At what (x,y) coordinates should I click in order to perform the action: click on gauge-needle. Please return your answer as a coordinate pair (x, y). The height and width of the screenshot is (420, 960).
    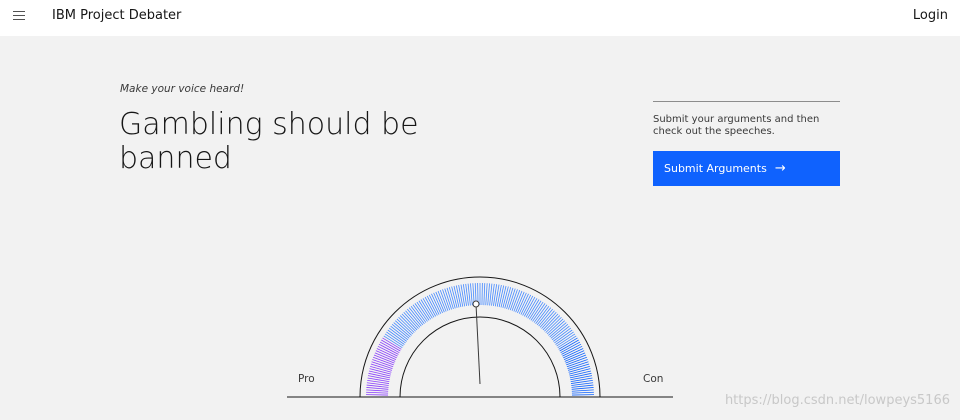
    Looking at the image, I should click on (478, 344).